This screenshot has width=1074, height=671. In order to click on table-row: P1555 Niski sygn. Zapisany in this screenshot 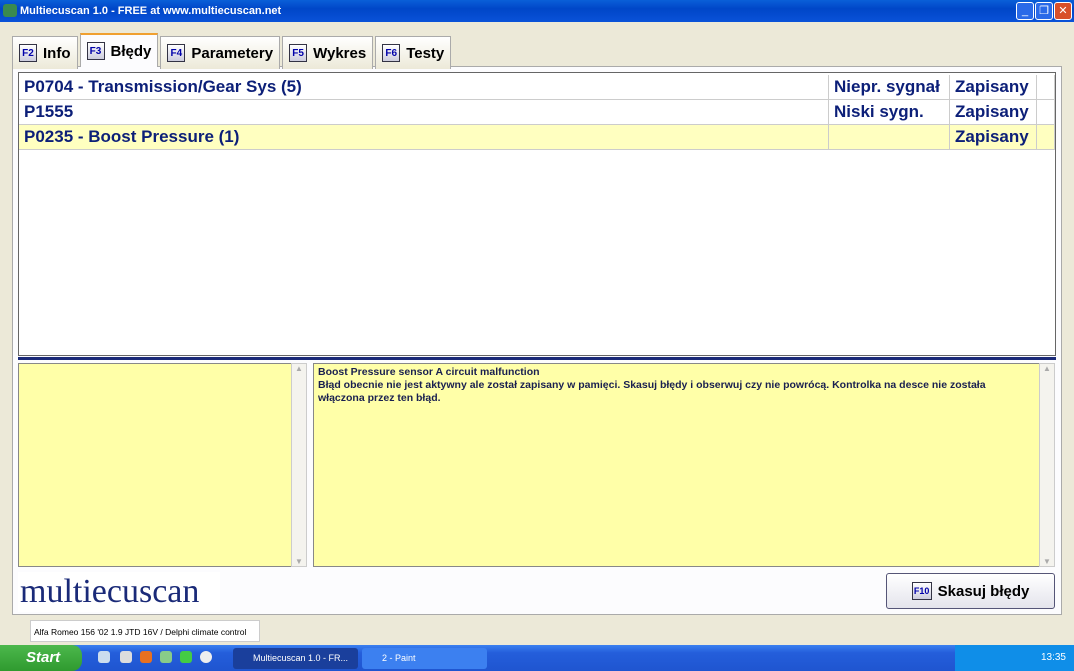, I will do `click(537, 112)`.